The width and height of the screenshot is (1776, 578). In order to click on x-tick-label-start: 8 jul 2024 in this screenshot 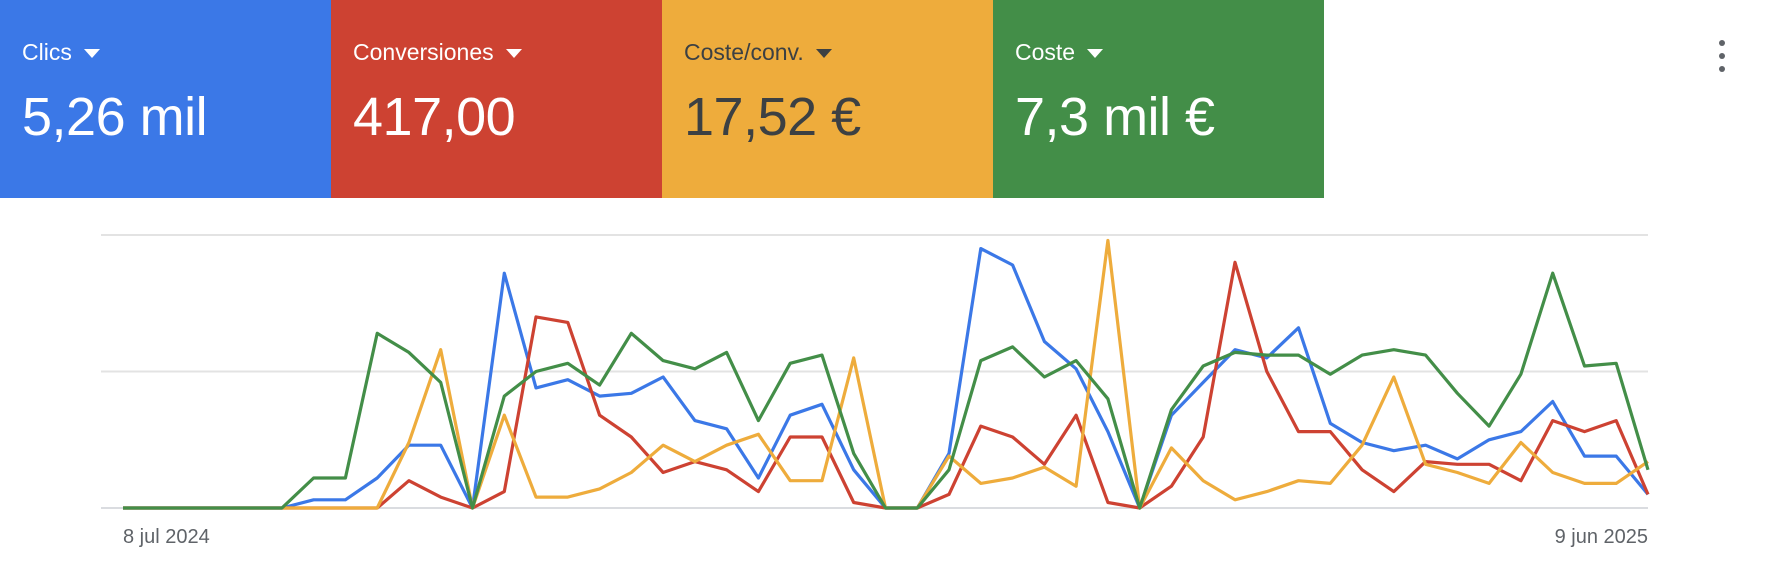, I will do `click(166, 537)`.